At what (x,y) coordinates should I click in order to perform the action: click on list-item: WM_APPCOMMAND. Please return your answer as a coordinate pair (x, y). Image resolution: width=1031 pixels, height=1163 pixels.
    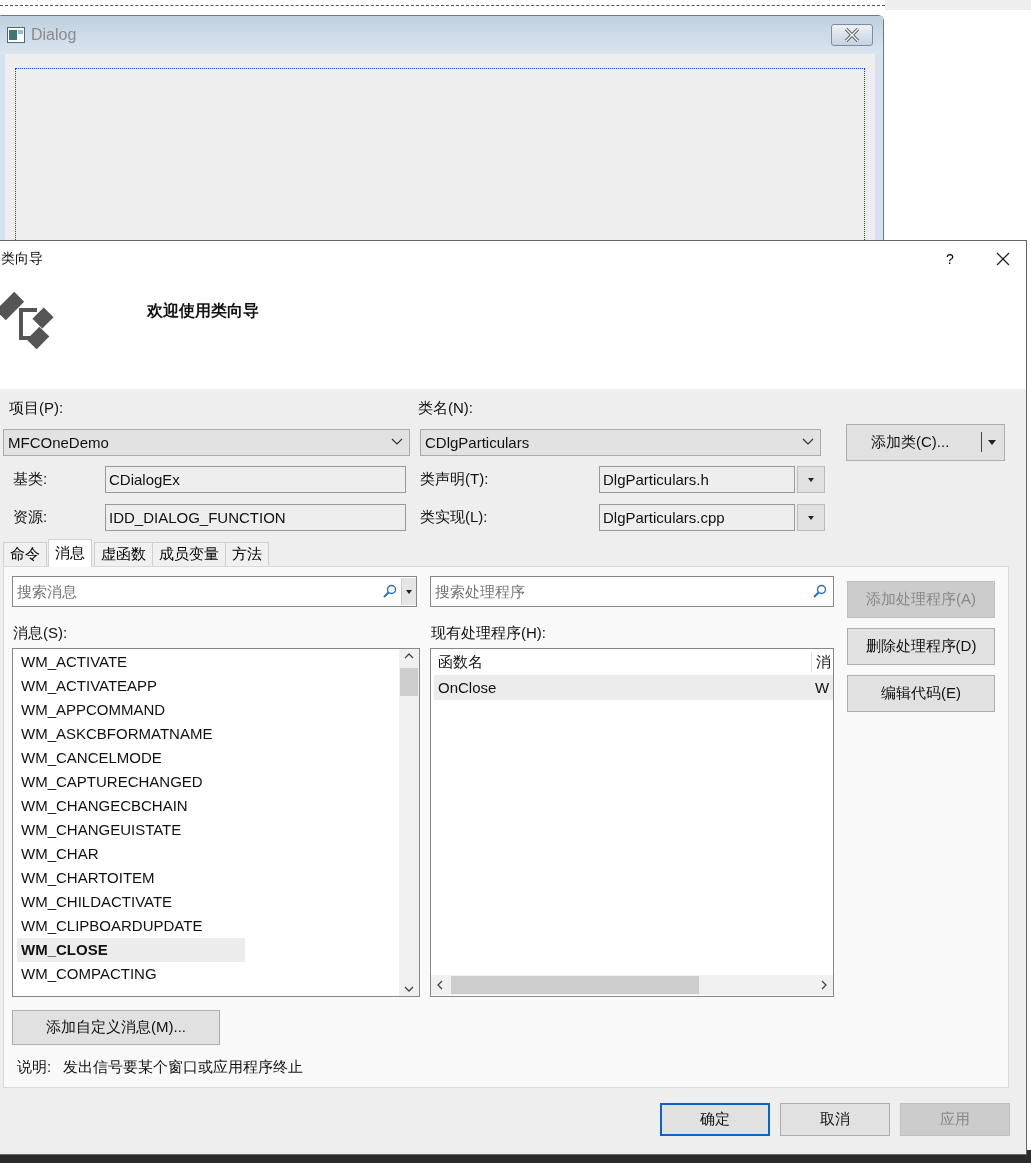
    Looking at the image, I should click on (131, 710).